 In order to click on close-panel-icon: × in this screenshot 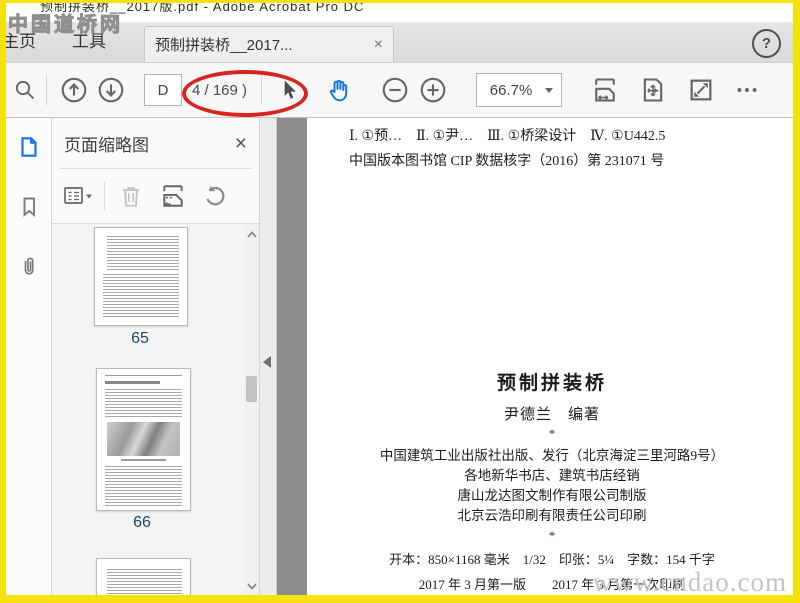, I will do `click(241, 143)`.